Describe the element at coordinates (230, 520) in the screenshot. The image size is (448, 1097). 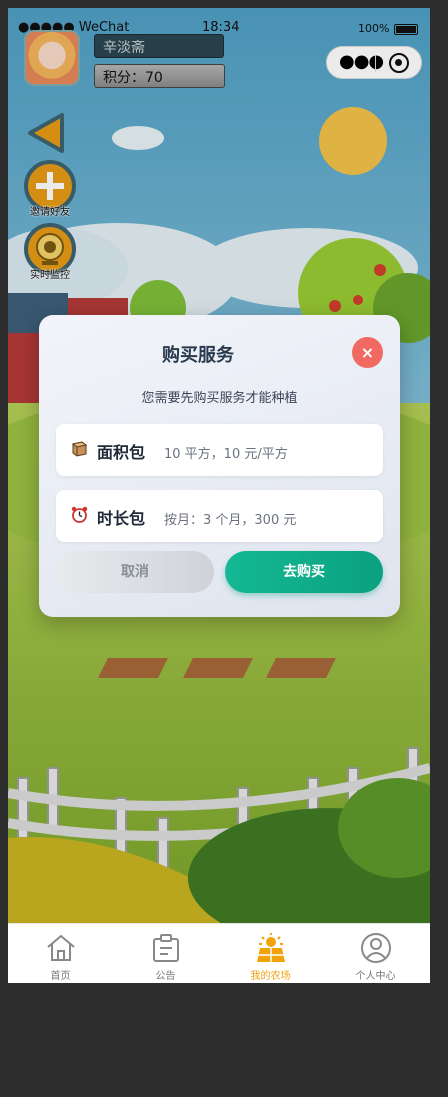
I see `duration-package-desc: 按月：3 个月，300 元` at that location.